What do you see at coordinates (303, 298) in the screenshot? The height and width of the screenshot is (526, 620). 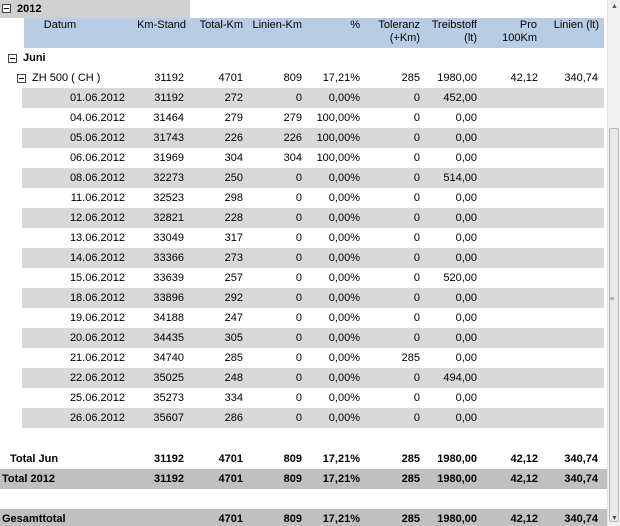 I see `table-row: 18.06.2012 33896 292 0 0,00% 0 0,00` at bounding box center [303, 298].